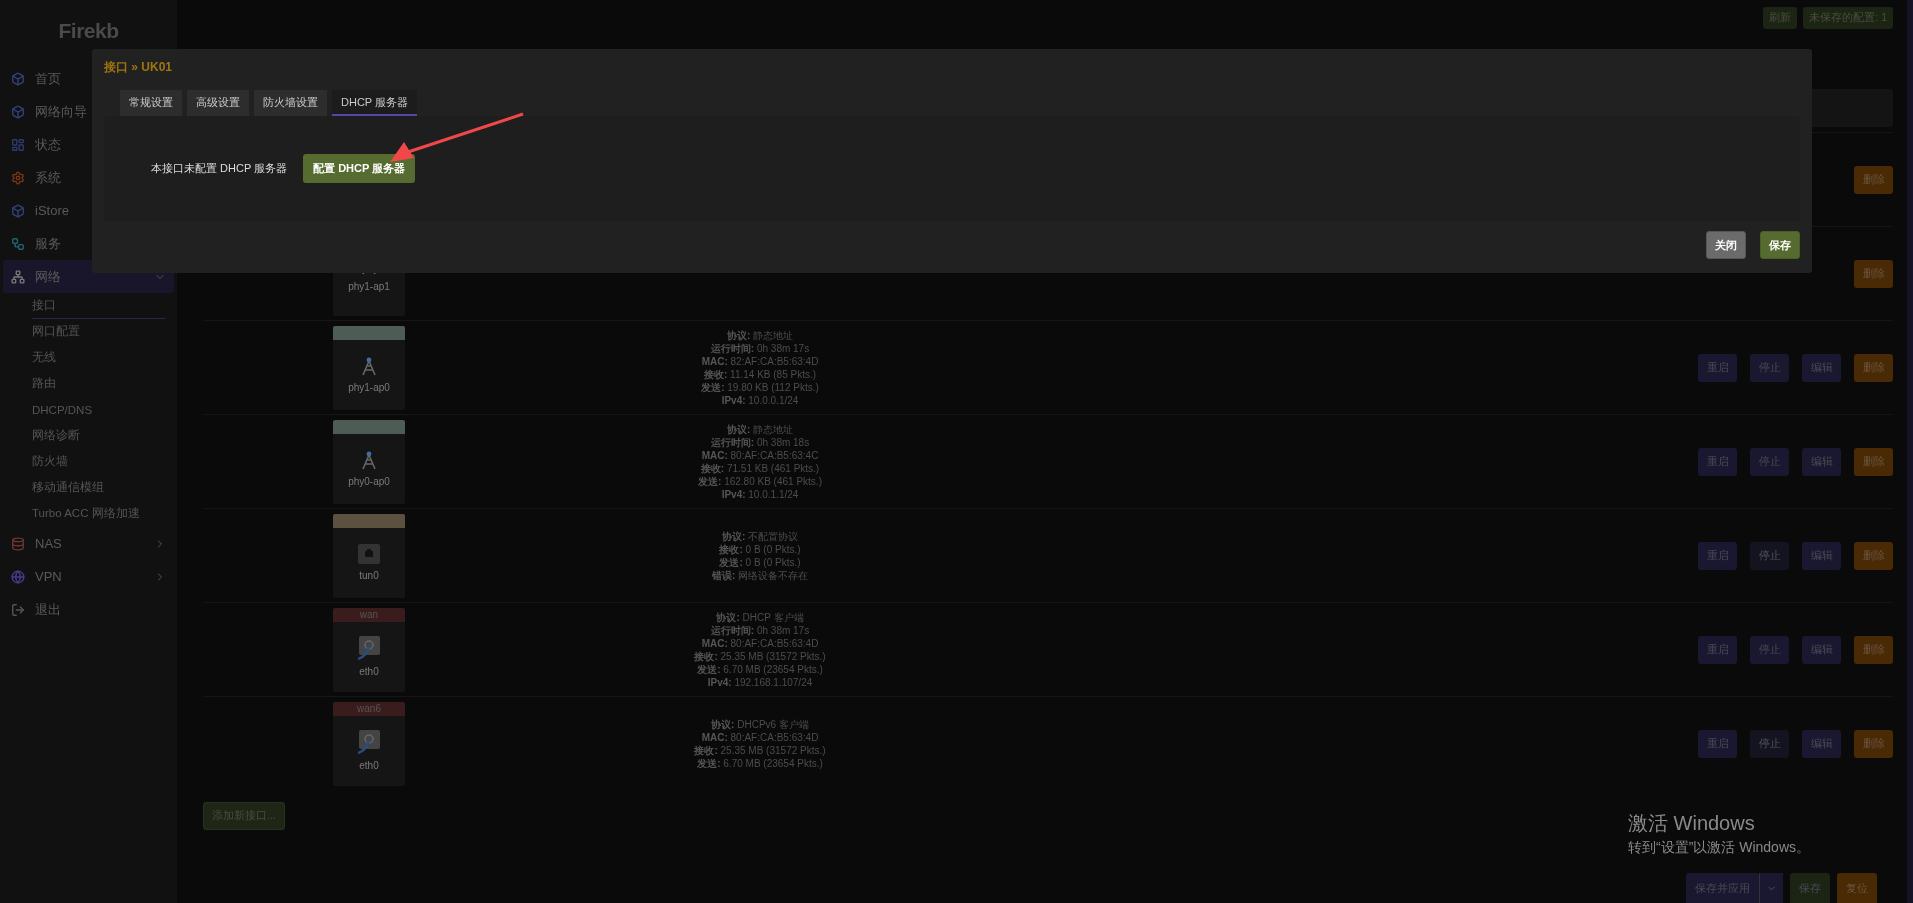 The image size is (1913, 903). What do you see at coordinates (99, 436) in the screenshot?
I see `submenu-item: 网络诊断` at bounding box center [99, 436].